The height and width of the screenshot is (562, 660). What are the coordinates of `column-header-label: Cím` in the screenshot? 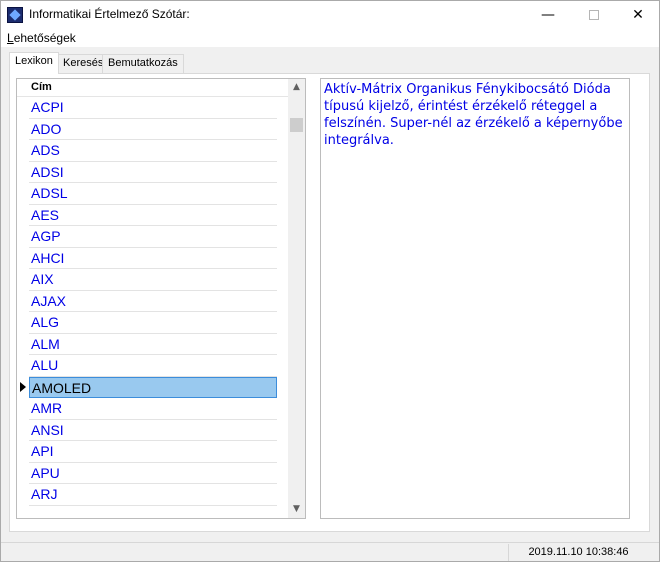 It's located at (41, 87).